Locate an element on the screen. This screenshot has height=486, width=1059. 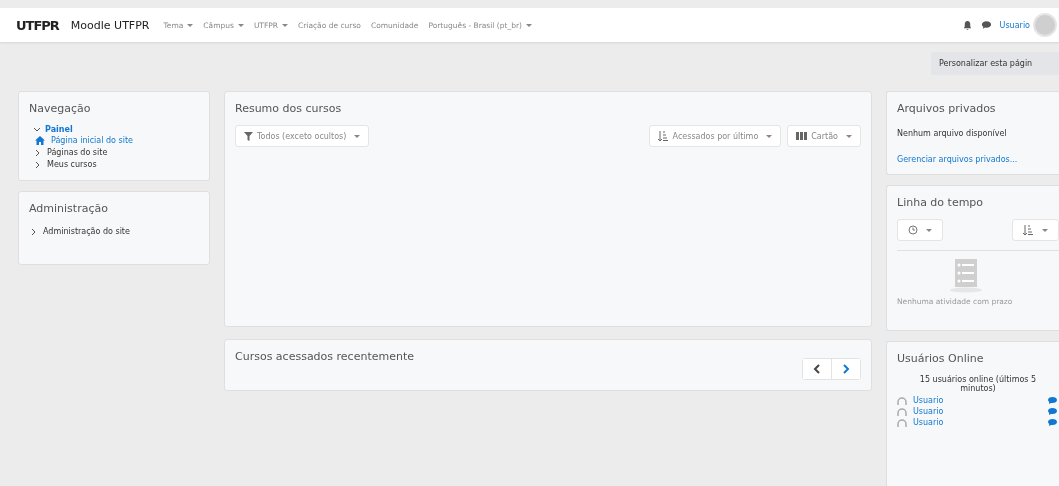
filter-icon is located at coordinates (248, 136).